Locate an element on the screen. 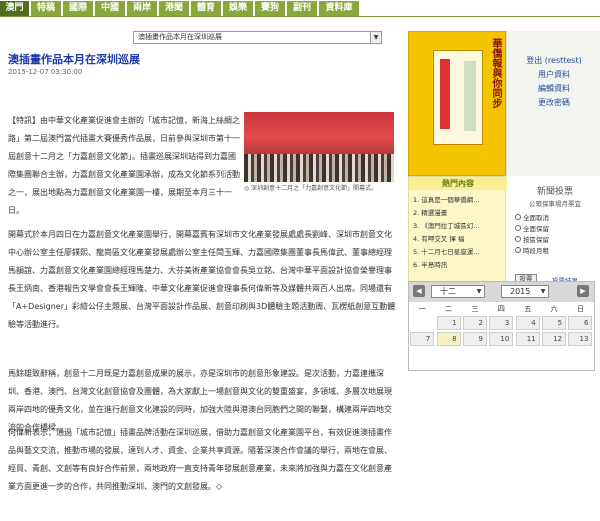  top-navigation: 澳門 特稿 國際 中國 兩岸 港聞 體育 娛樂 賽狗 副刊 資料庫 is located at coordinates (300, 8).